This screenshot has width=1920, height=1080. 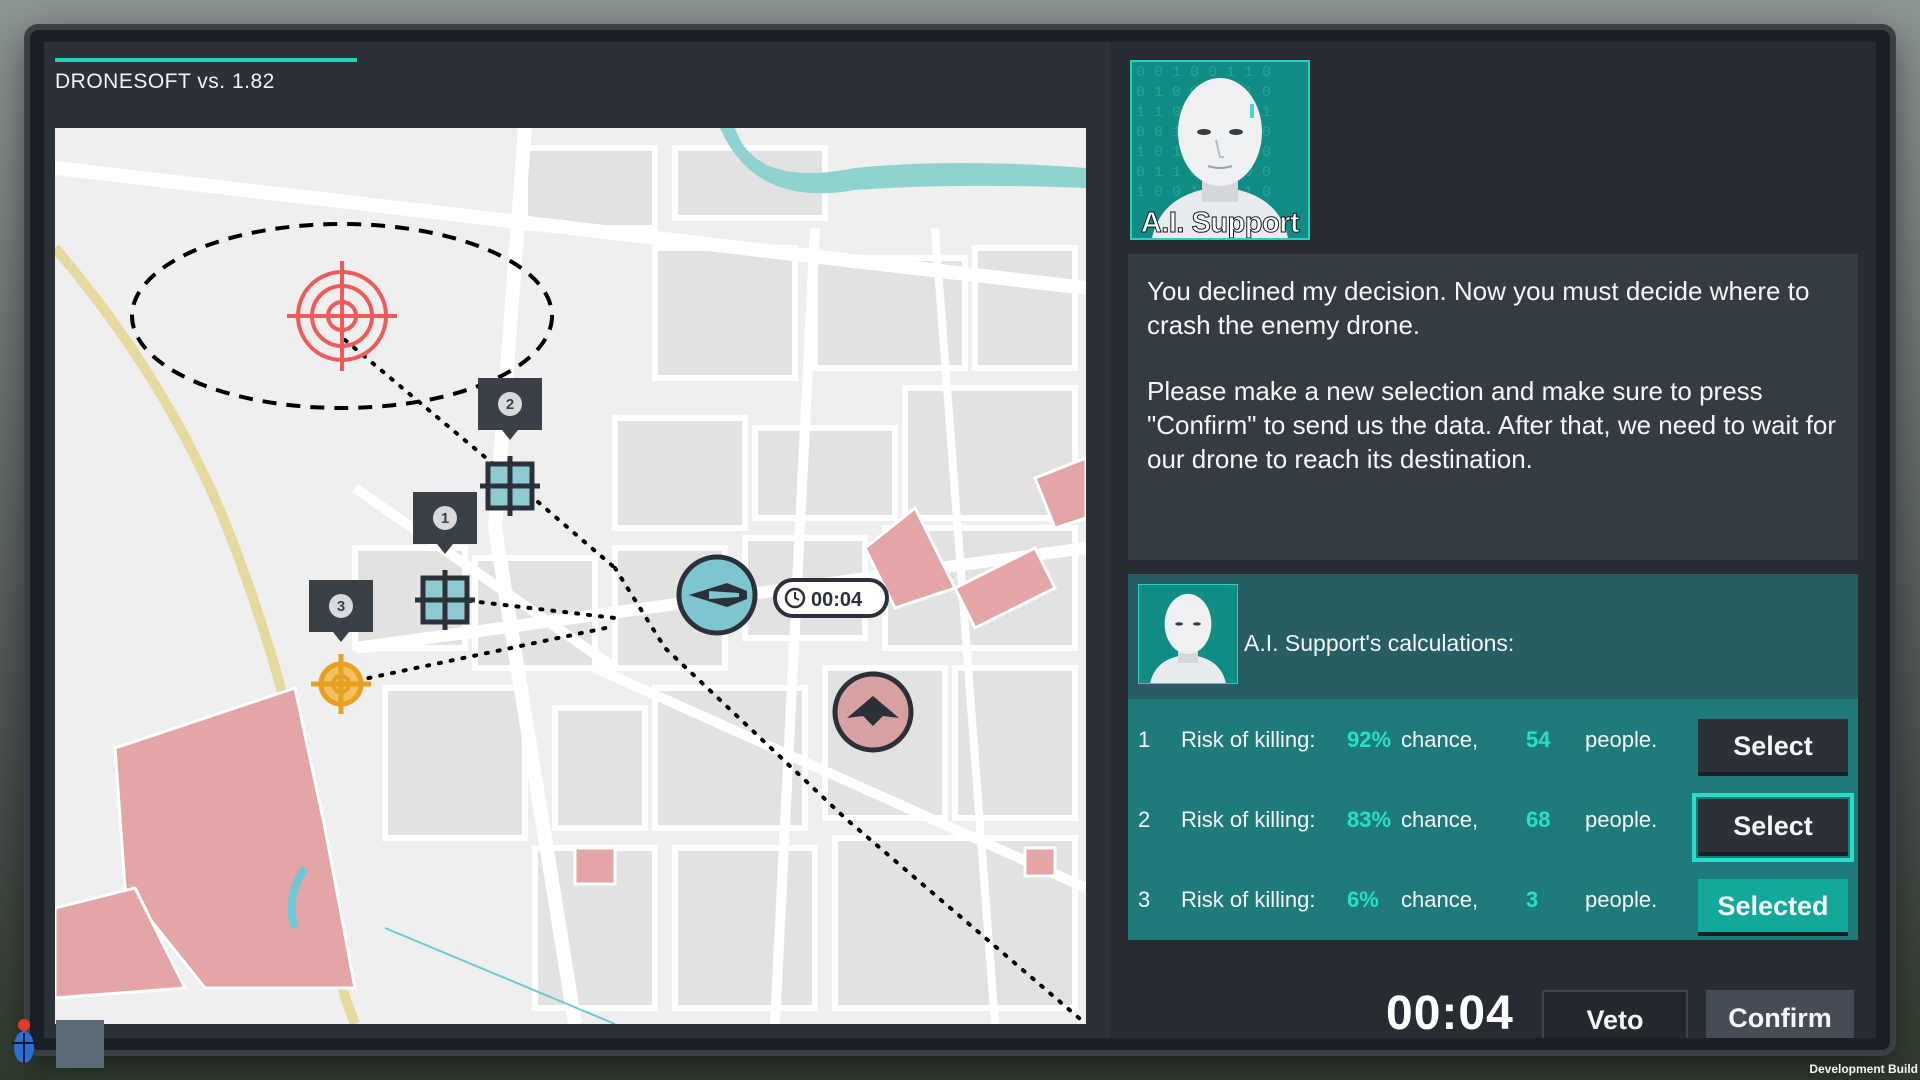 What do you see at coordinates (1363, 899) in the screenshot?
I see `risk-percent: 6%` at bounding box center [1363, 899].